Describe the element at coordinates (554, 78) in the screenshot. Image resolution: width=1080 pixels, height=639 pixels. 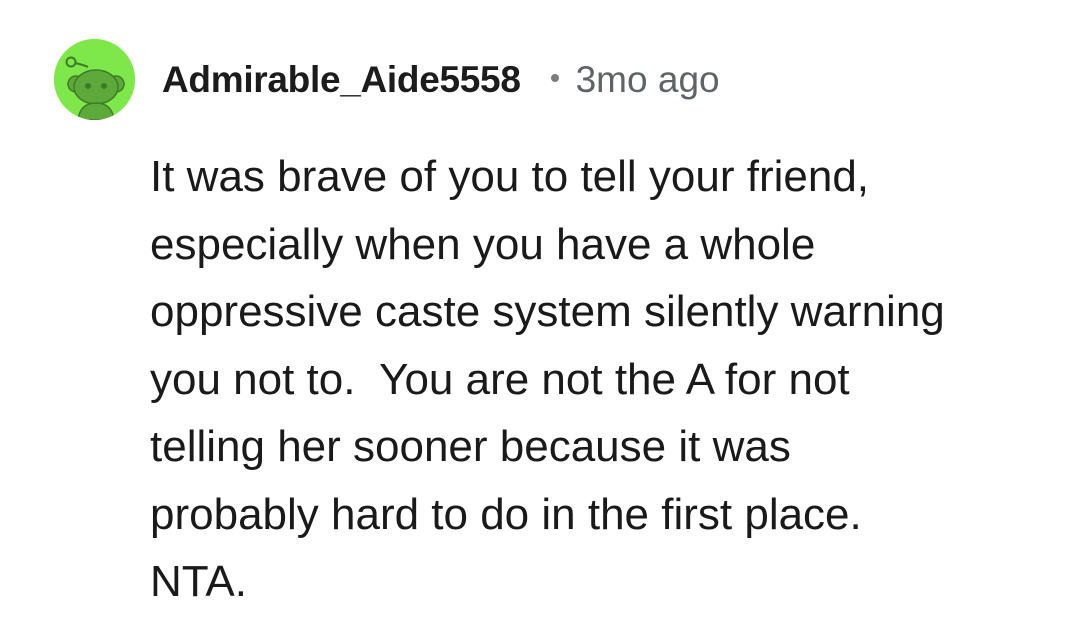
I see `dot-icon` at that location.